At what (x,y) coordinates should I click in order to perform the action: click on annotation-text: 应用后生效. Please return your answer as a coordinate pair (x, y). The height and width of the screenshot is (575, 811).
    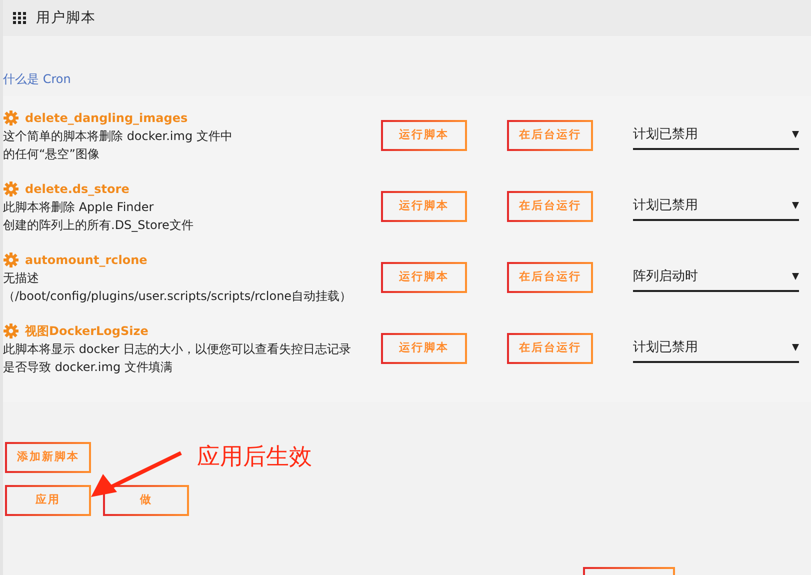
    Looking at the image, I should click on (254, 457).